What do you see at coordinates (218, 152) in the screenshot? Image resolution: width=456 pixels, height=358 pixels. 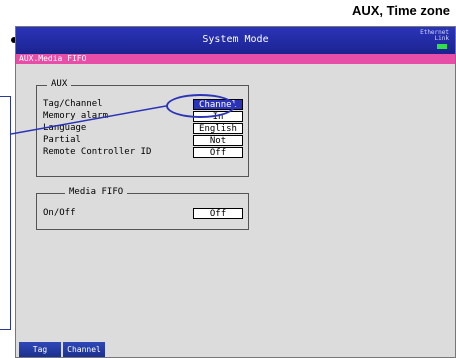 I see `remote-controller-id-field: Off` at bounding box center [218, 152].